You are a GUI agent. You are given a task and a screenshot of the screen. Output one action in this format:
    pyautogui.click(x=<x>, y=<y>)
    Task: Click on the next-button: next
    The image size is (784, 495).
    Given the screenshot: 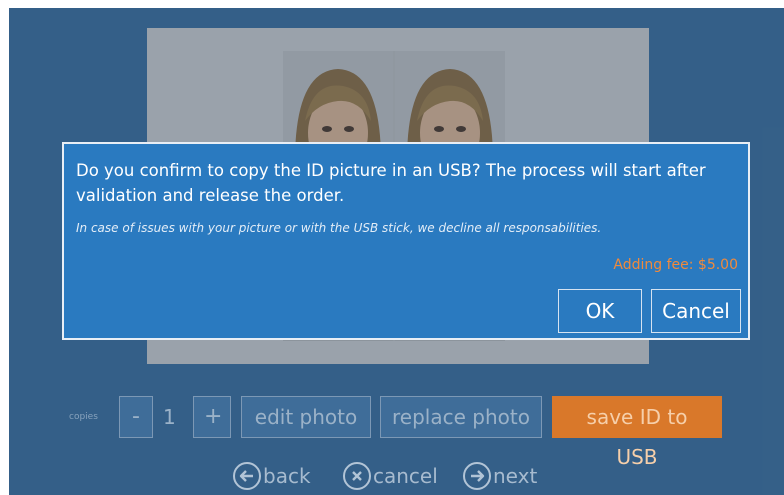 What is the action you would take?
    pyautogui.click(x=500, y=476)
    